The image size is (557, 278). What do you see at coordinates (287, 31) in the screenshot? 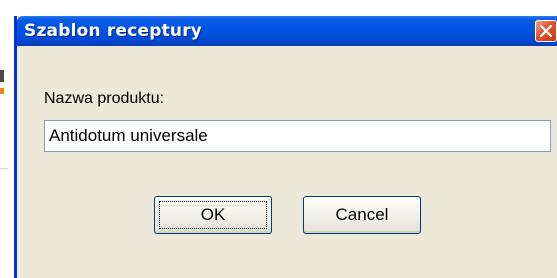
I see `dialog-titlebar: Szablon receptury` at bounding box center [287, 31].